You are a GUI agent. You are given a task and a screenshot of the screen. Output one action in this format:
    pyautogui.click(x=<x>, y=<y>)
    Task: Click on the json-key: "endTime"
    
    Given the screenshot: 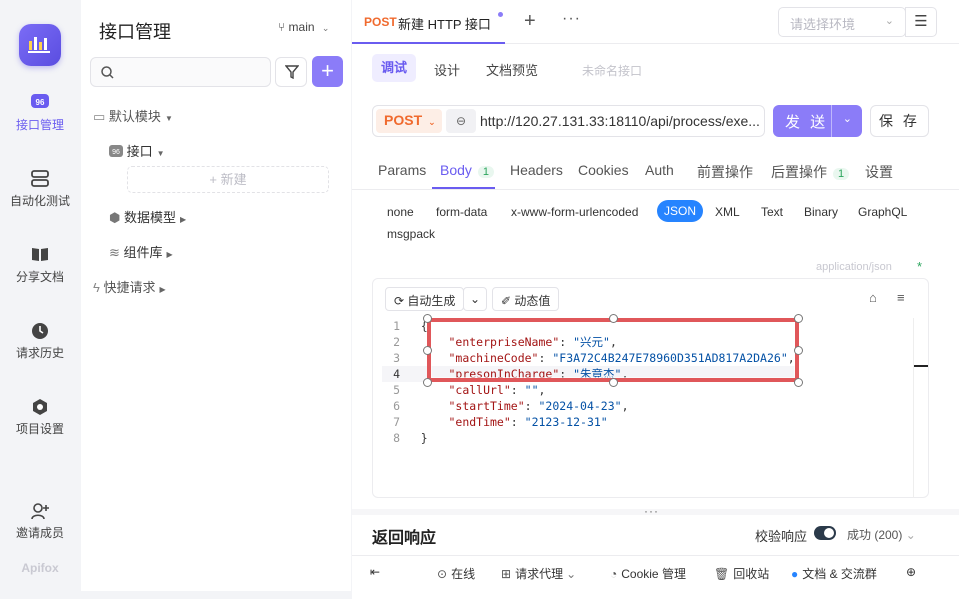 What is the action you would take?
    pyautogui.click(x=479, y=422)
    